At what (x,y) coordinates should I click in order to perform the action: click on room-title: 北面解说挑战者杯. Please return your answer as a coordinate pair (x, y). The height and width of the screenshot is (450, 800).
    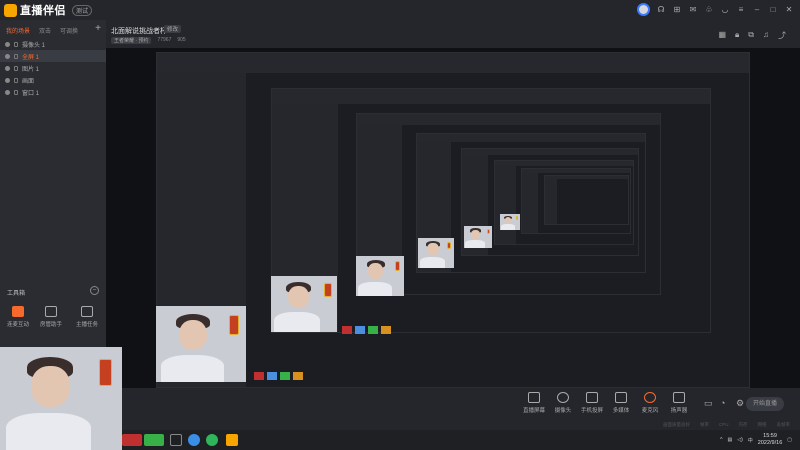
    Looking at the image, I should click on (139, 31).